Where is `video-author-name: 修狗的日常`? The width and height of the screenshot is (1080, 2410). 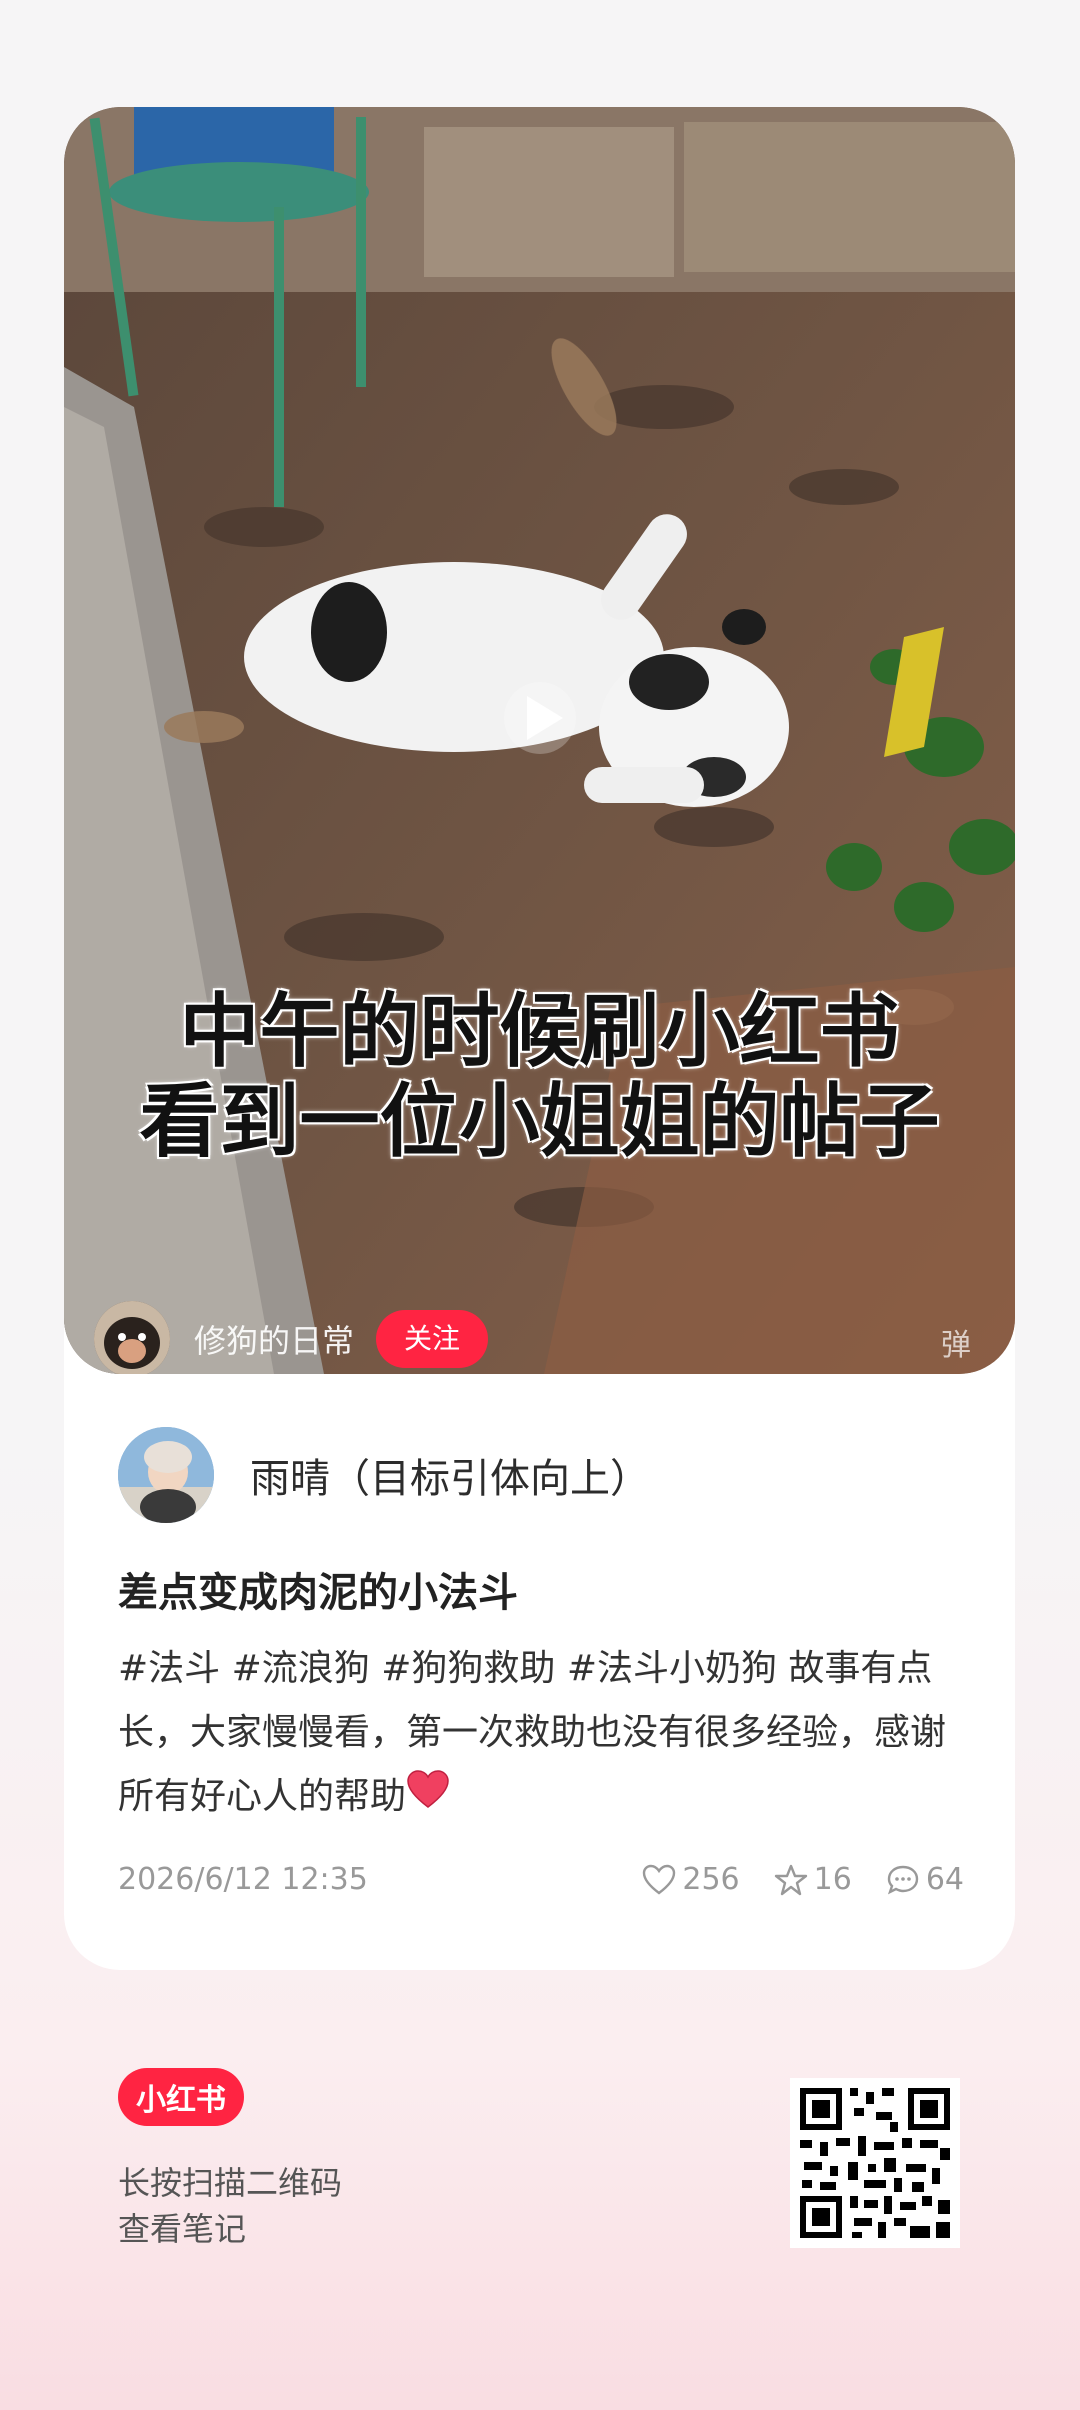
video-author-name: 修狗的日常 is located at coordinates (274, 1339).